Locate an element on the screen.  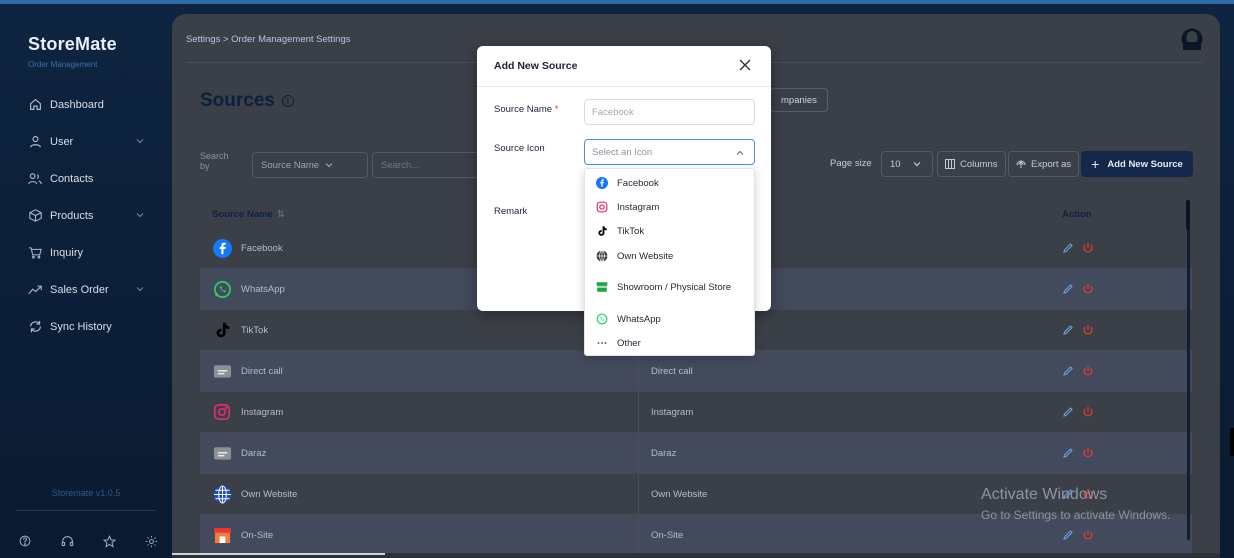
sidebar-item-products: Products is located at coordinates (86, 215).